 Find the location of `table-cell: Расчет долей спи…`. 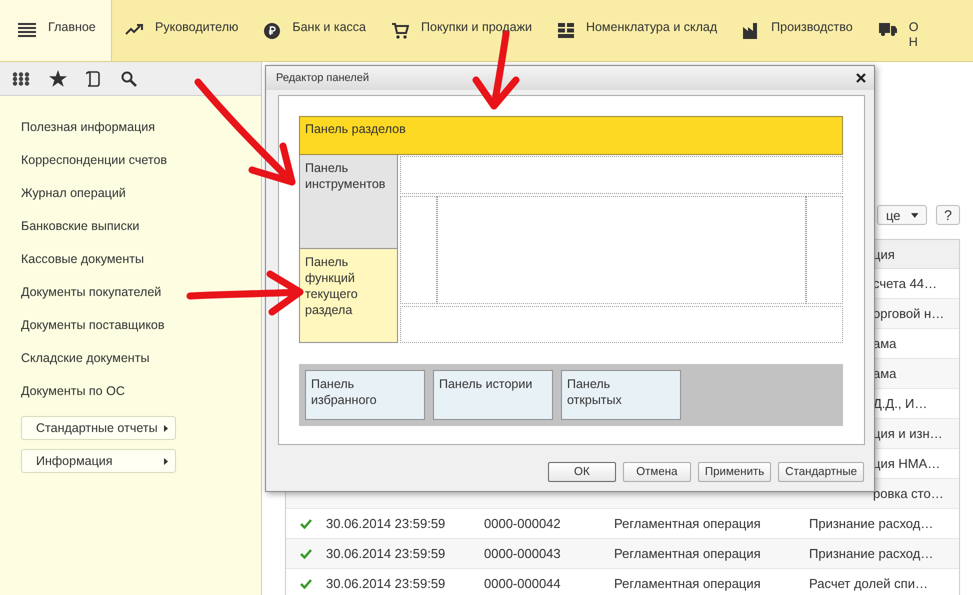

table-cell: Расчет долей спи… is located at coordinates (868, 583).